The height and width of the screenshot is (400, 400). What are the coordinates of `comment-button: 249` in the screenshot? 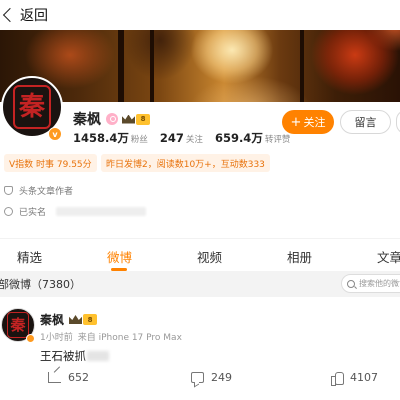 It's located at (211, 377).